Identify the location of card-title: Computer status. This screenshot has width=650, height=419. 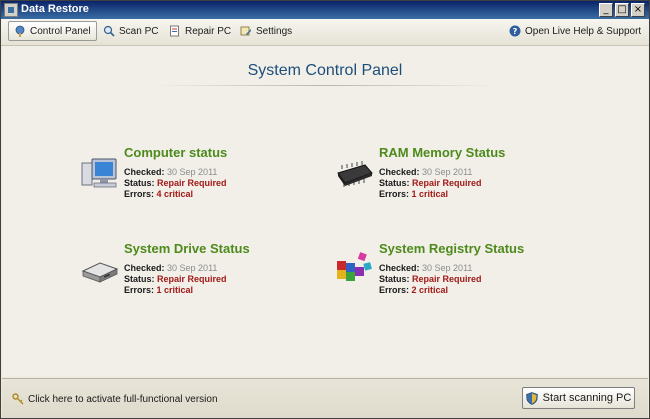
(176, 152).